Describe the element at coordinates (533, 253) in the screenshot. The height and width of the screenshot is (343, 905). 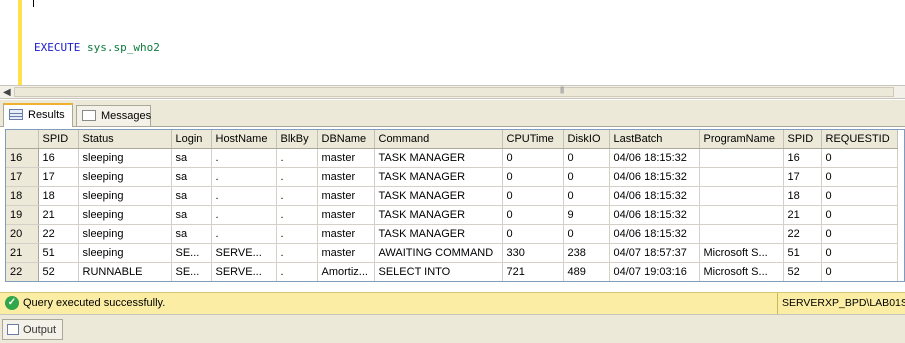
I see `table-cell: 330` at that location.